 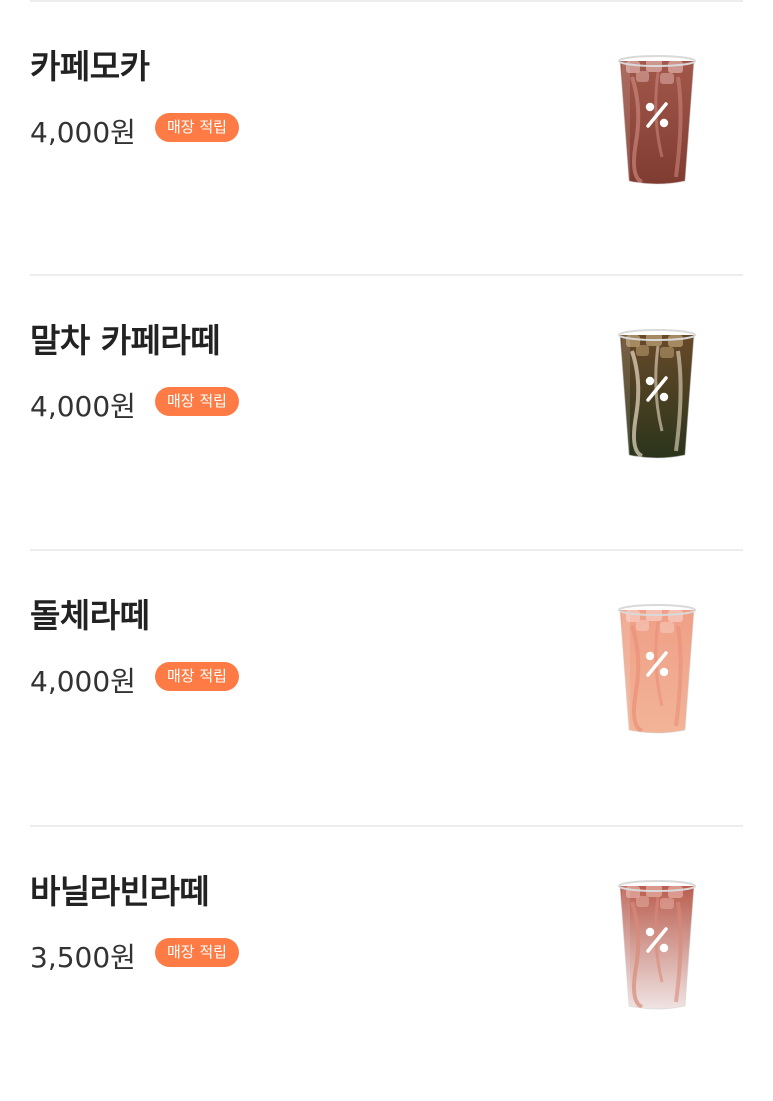 I want to click on menu-item-name: 바닐라빈라떼, so click(x=120, y=891).